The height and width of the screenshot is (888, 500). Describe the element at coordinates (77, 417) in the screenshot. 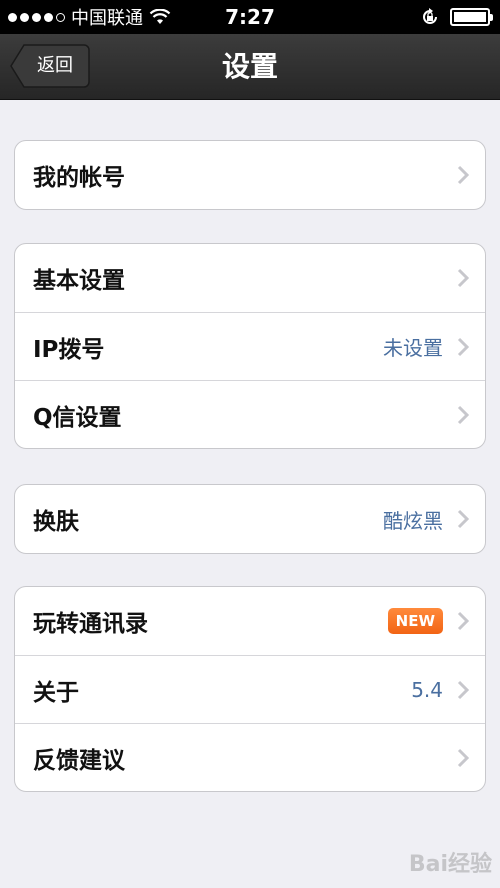

I see `row-label: Q信设置` at that location.